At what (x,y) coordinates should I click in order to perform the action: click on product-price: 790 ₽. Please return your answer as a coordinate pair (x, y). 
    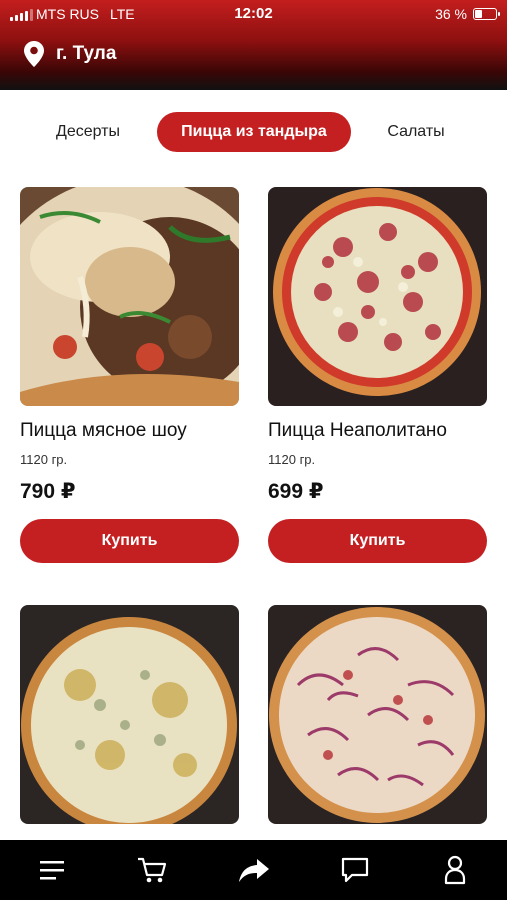
    Looking at the image, I should click on (48, 491).